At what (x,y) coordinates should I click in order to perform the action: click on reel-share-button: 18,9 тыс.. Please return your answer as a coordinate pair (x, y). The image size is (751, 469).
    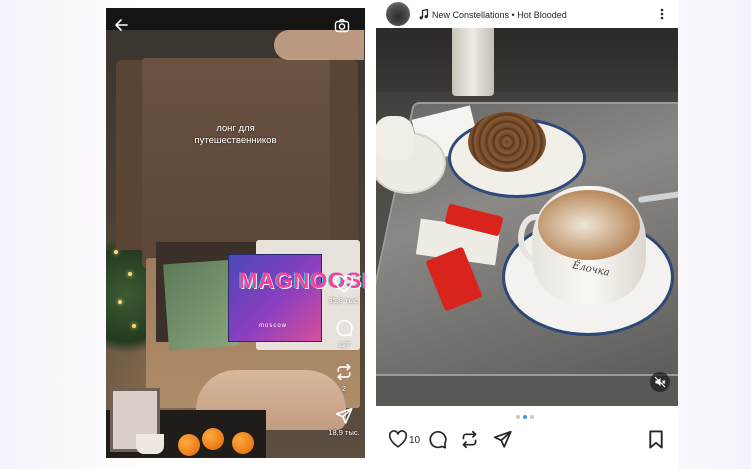
    Looking at the image, I should click on (344, 422).